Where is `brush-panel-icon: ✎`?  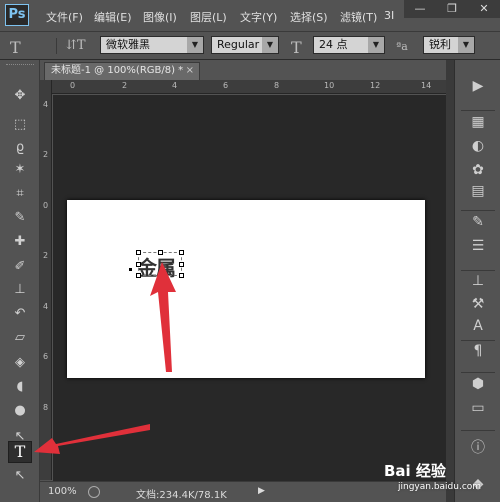 brush-panel-icon: ✎ is located at coordinates (478, 222).